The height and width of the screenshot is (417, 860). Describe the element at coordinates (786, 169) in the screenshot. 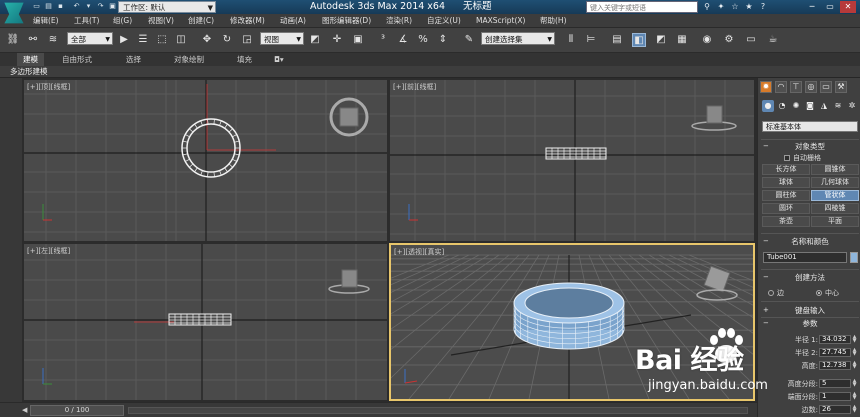

I see `box-button: 长方体` at that location.